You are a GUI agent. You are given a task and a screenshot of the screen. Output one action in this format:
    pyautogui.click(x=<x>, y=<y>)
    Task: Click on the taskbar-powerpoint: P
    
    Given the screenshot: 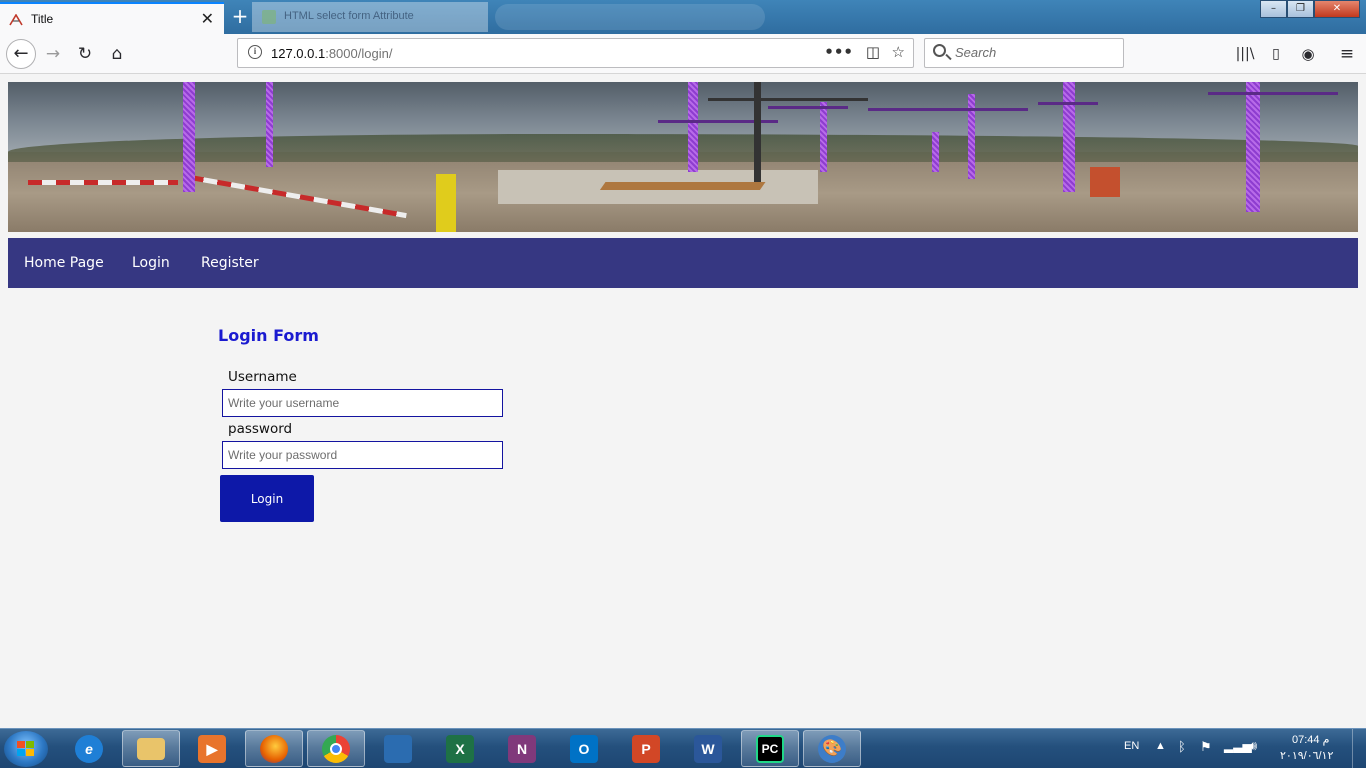 What is the action you would take?
    pyautogui.click(x=646, y=748)
    